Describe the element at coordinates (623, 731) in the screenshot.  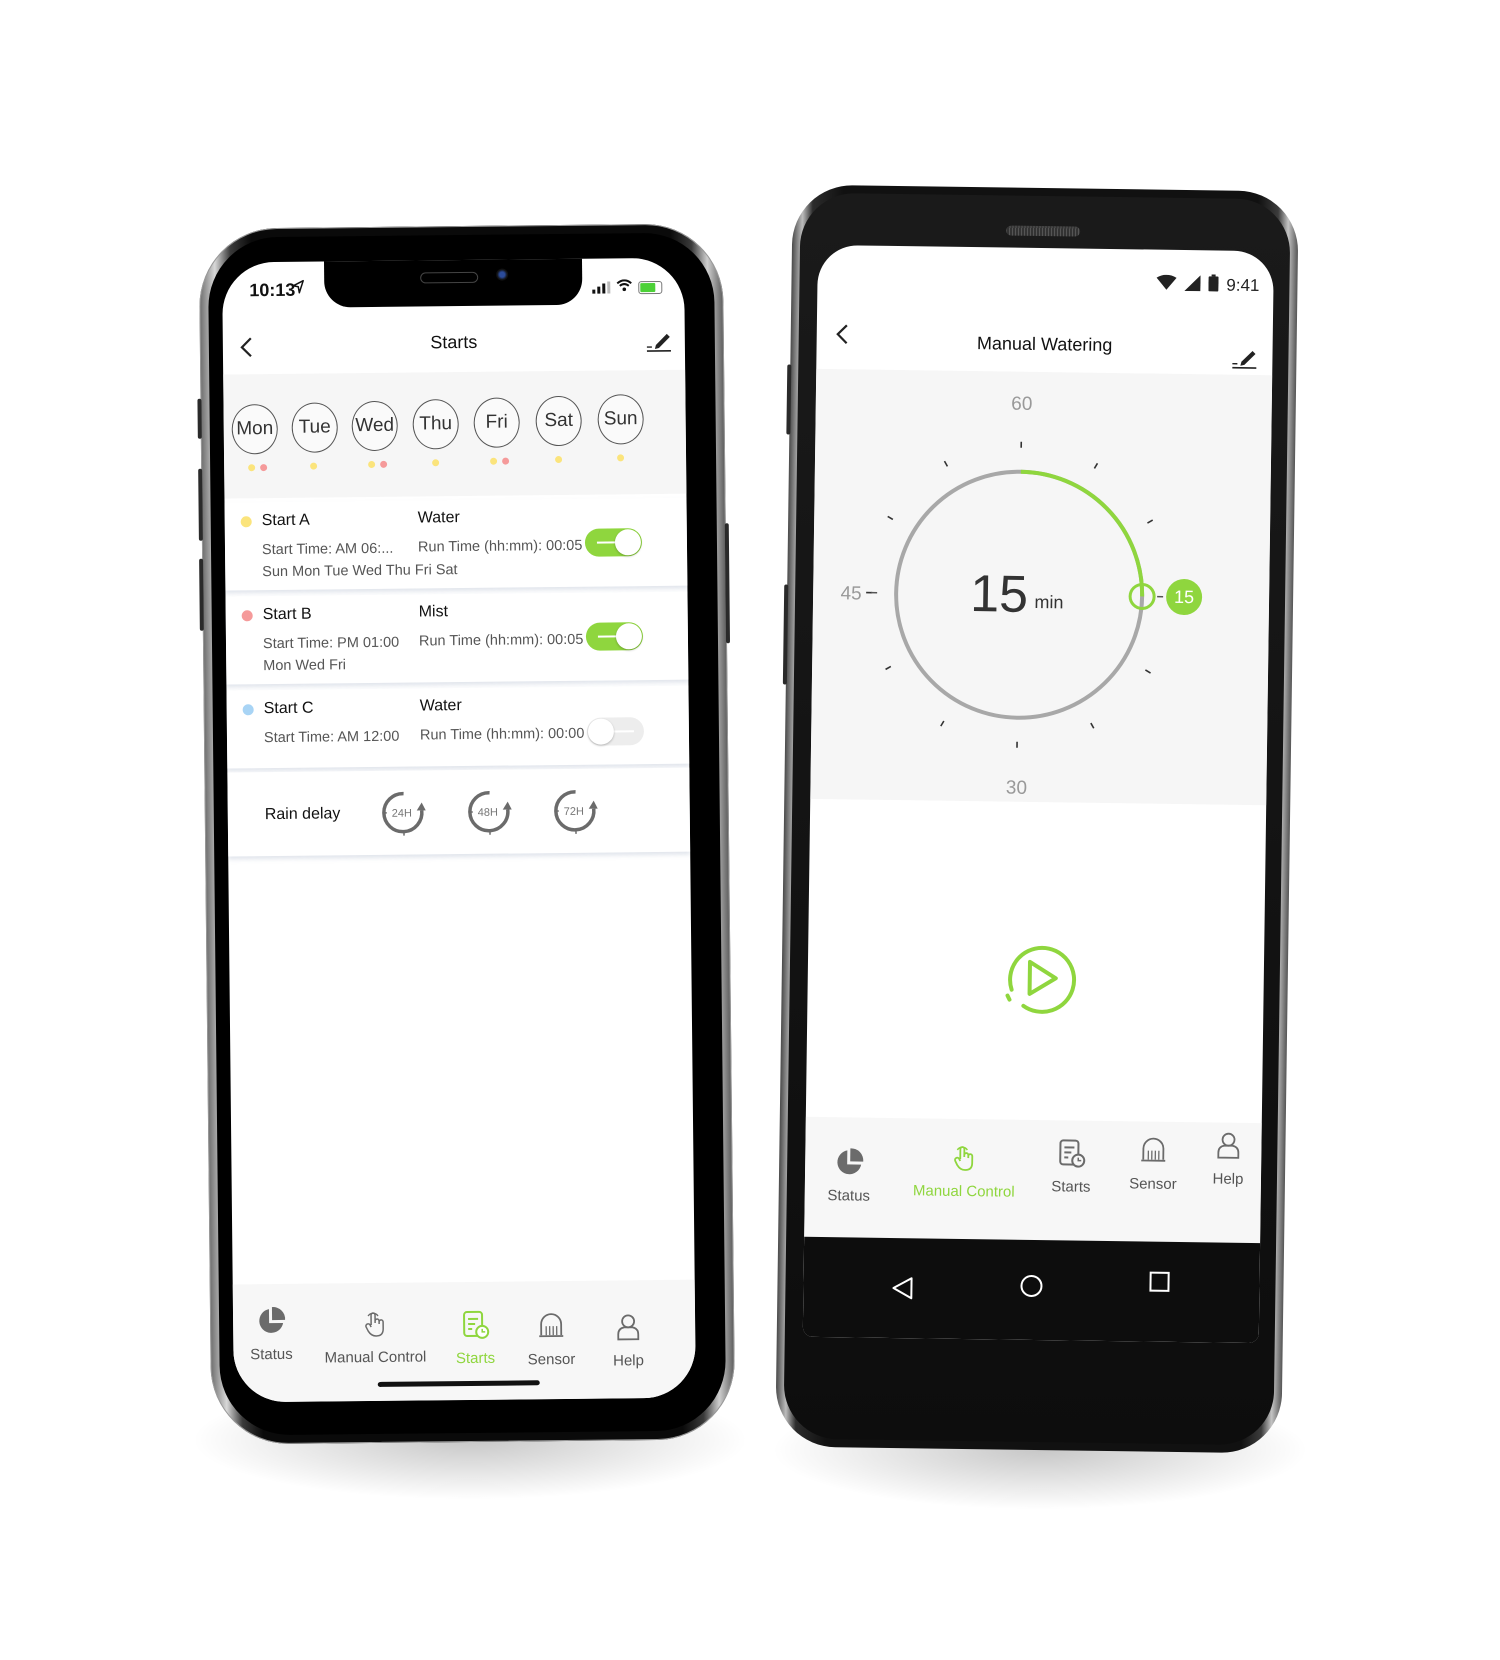
I see `toggle-track-line` at that location.